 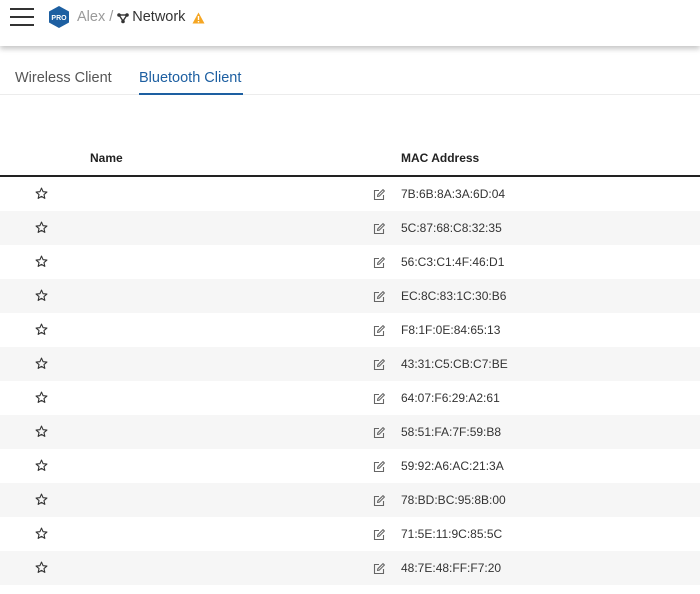 What do you see at coordinates (454, 296) in the screenshot?
I see `mac-address: EC:8C:83:1C:30:B6` at bounding box center [454, 296].